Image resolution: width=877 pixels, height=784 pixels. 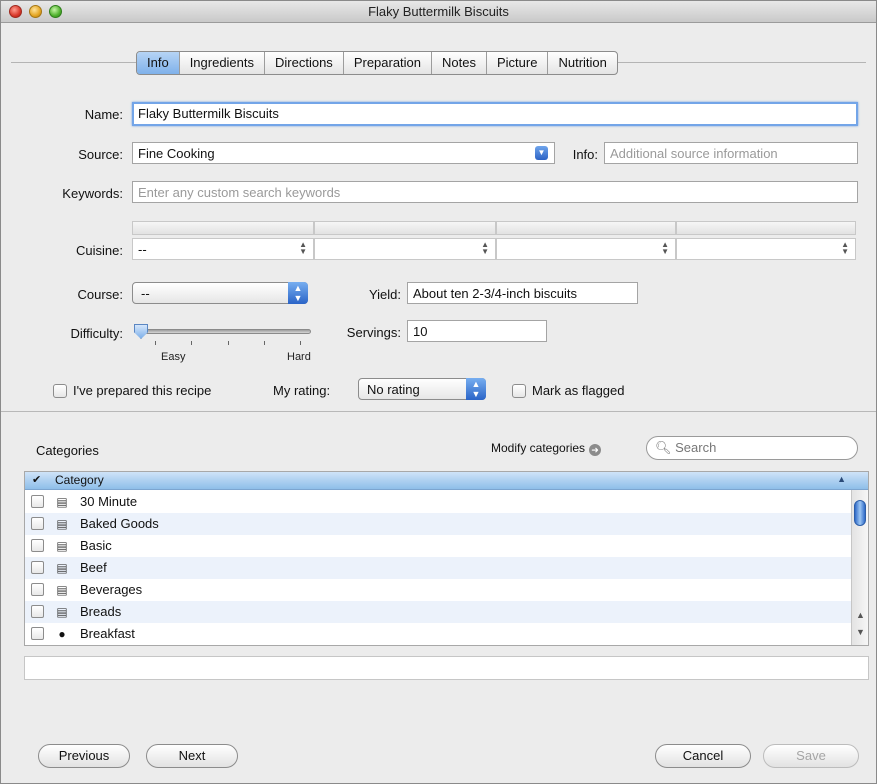 I want to click on difficulty-slider-knob, so click(x=141, y=331).